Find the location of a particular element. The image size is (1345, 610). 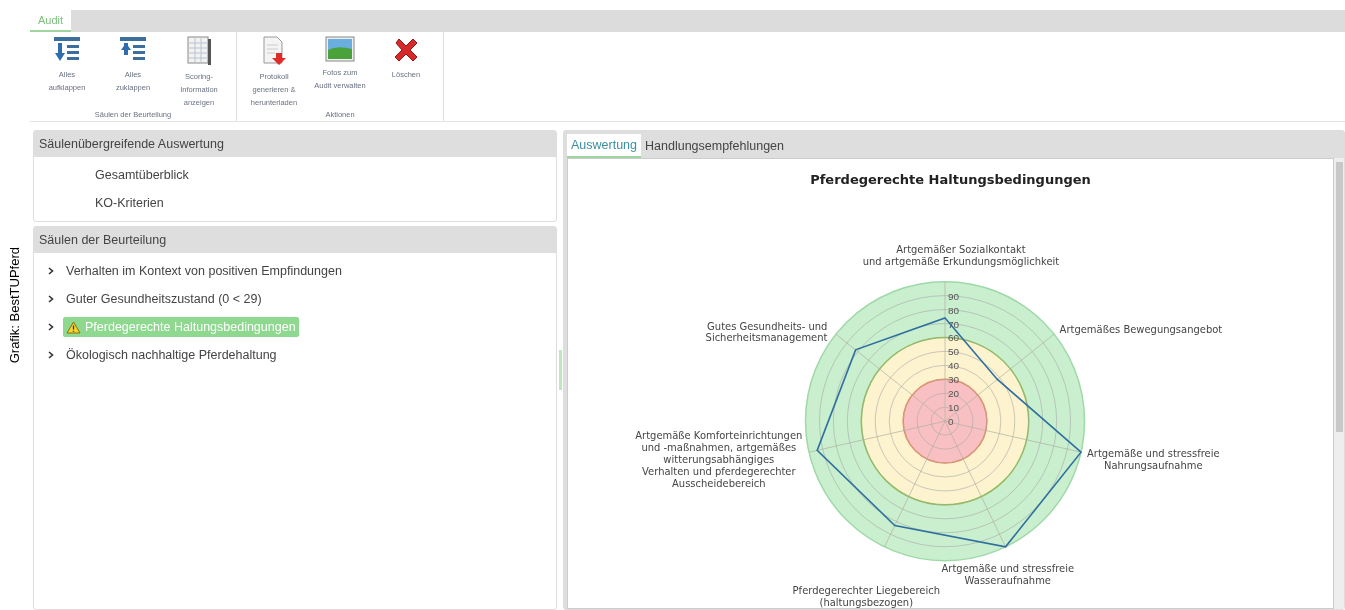

tick-label: 50 is located at coordinates (953, 351).